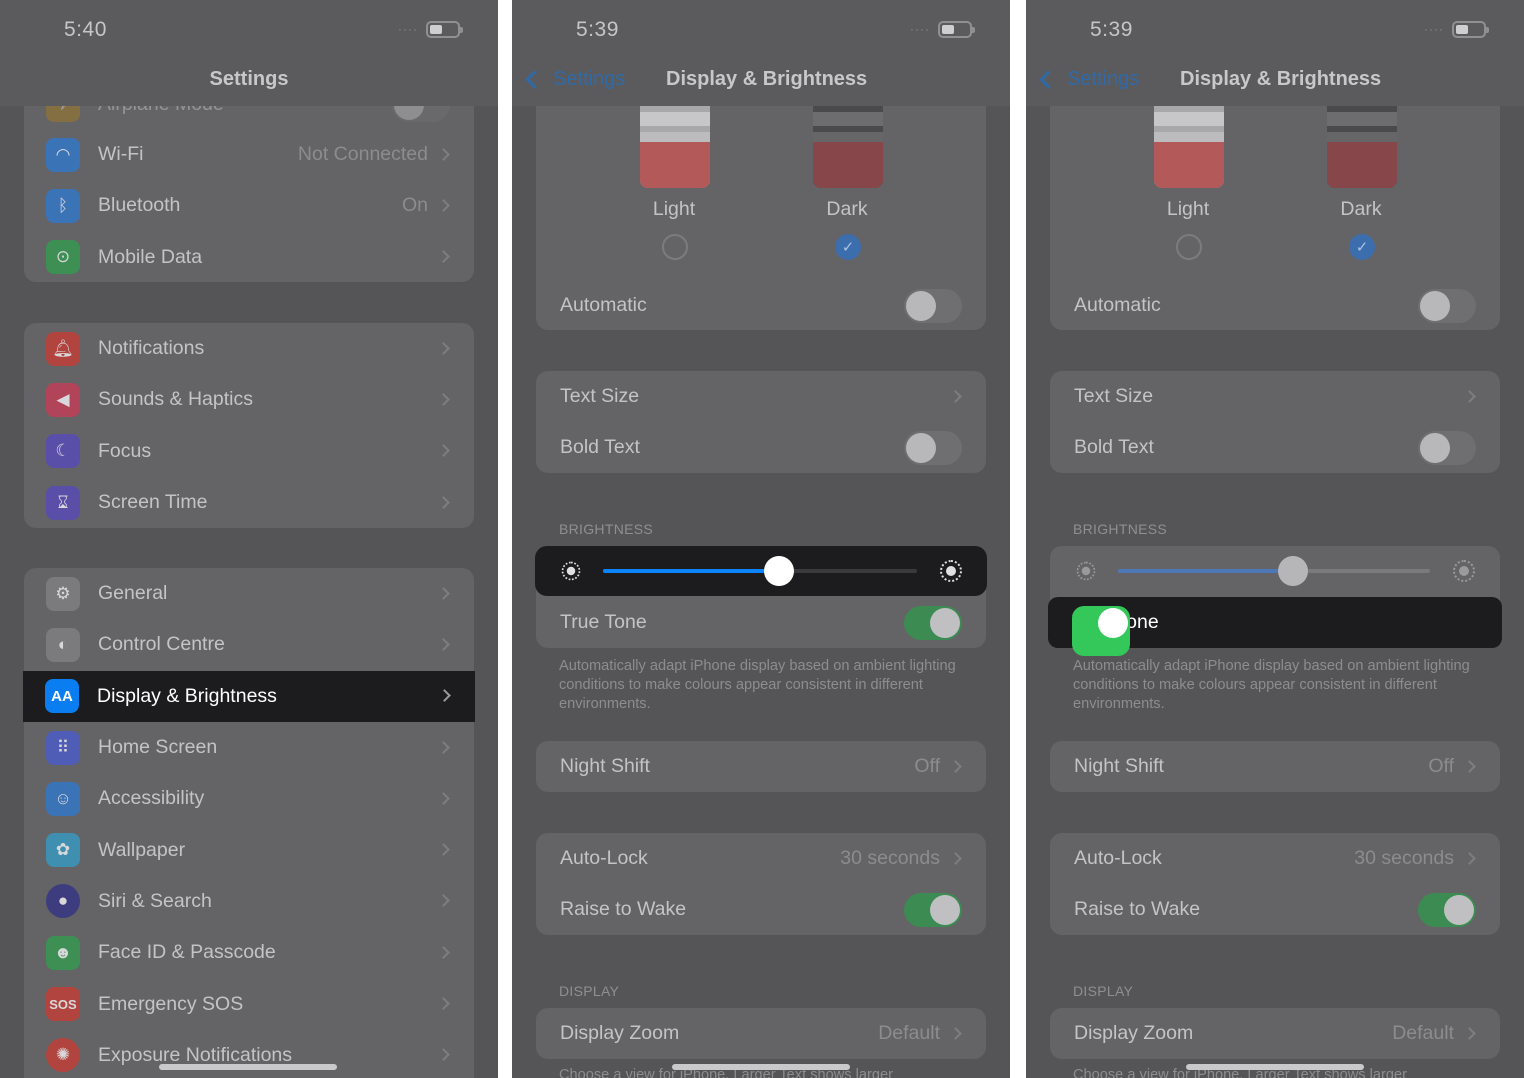 The image size is (1524, 1078). Describe the element at coordinates (249, 1054) in the screenshot. I see `settings-row-exposure: ✺ Exposure Notifications` at that location.